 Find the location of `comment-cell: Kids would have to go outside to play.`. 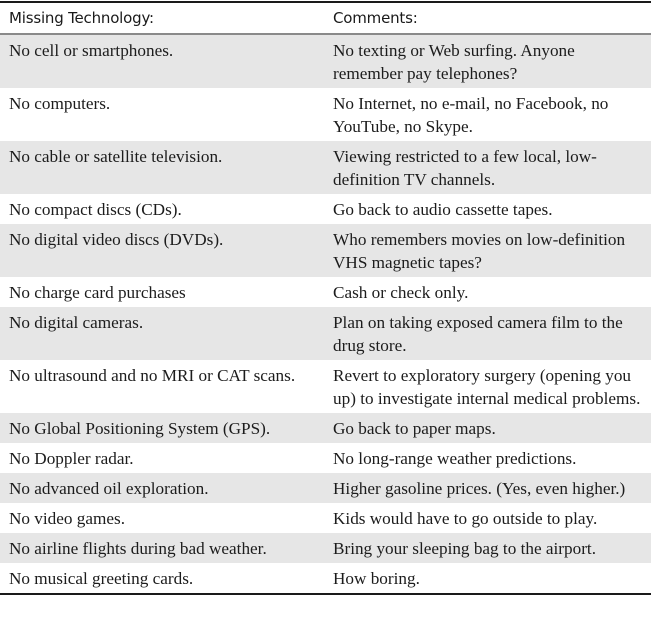

comment-cell: Kids would have to go outside to play. is located at coordinates (465, 518).